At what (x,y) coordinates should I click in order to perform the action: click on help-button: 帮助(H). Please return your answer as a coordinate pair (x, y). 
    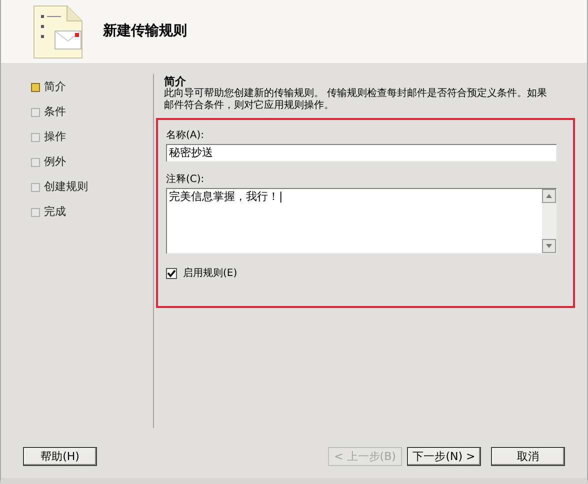
    Looking at the image, I should click on (60, 456).